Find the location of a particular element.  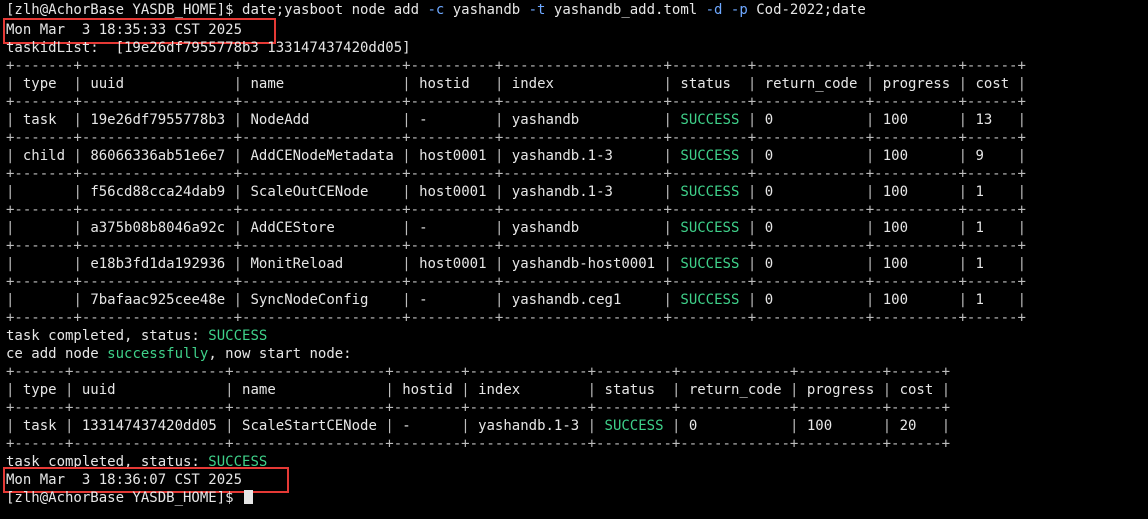

cell-name: AddCEStore is located at coordinates (322, 228).